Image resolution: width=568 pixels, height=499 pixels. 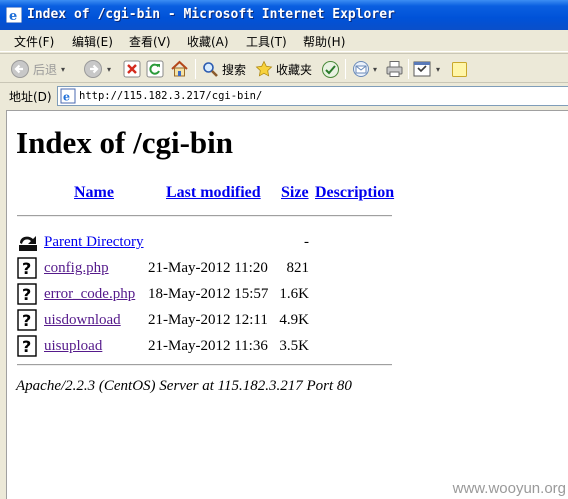 What do you see at coordinates (34, 41) in the screenshot?
I see `menu-file: 文件(F)` at bounding box center [34, 41].